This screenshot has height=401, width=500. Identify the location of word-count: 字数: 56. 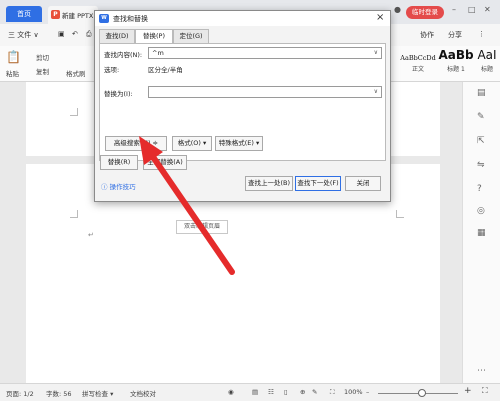
(59, 393).